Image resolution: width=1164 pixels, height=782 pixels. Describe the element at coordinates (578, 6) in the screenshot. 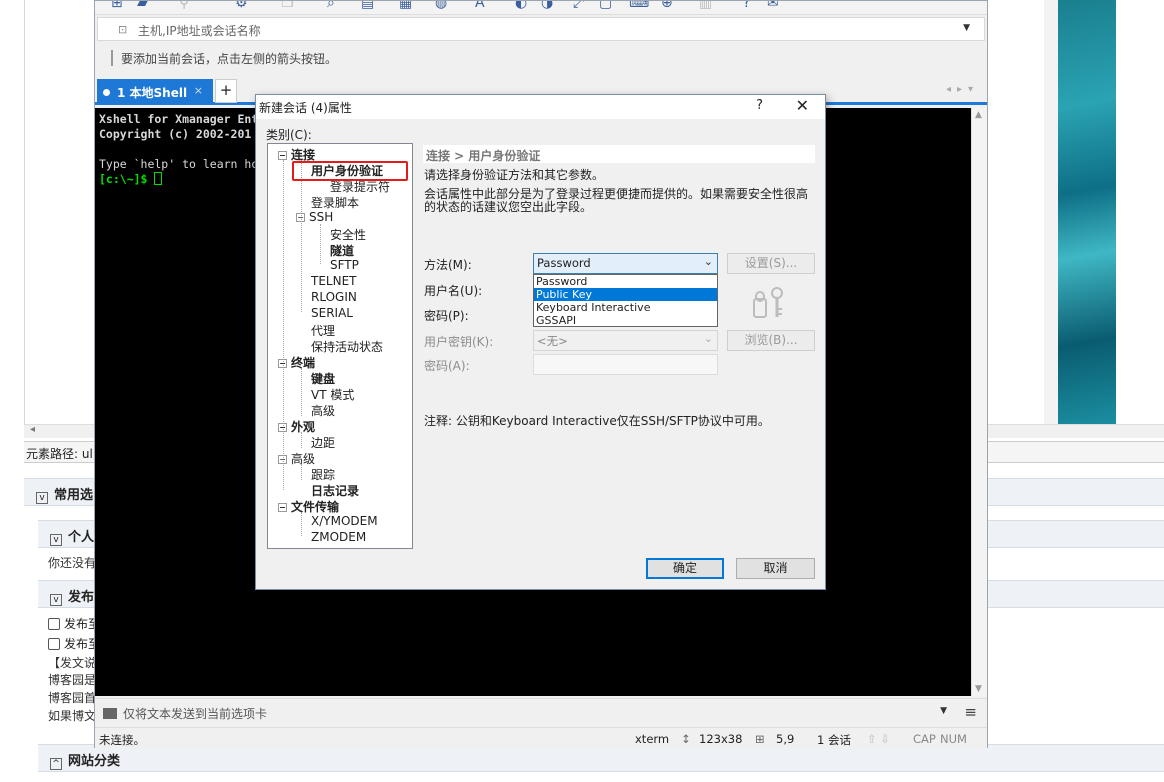

I see `fullscreen-icon: ⤢` at that location.